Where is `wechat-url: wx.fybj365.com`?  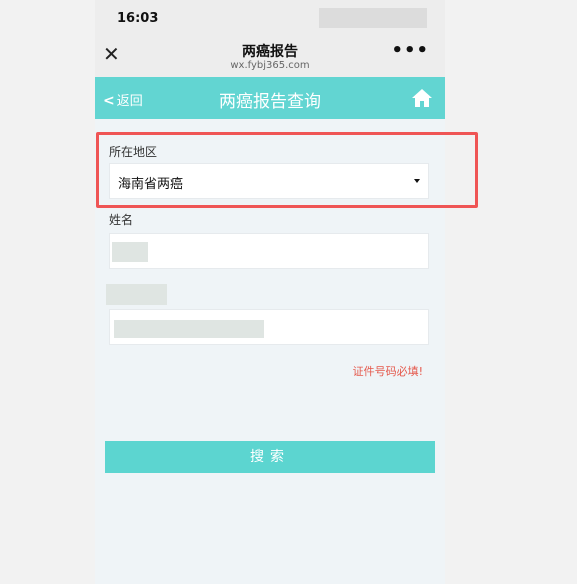 wechat-url: wx.fybj365.com is located at coordinates (270, 65).